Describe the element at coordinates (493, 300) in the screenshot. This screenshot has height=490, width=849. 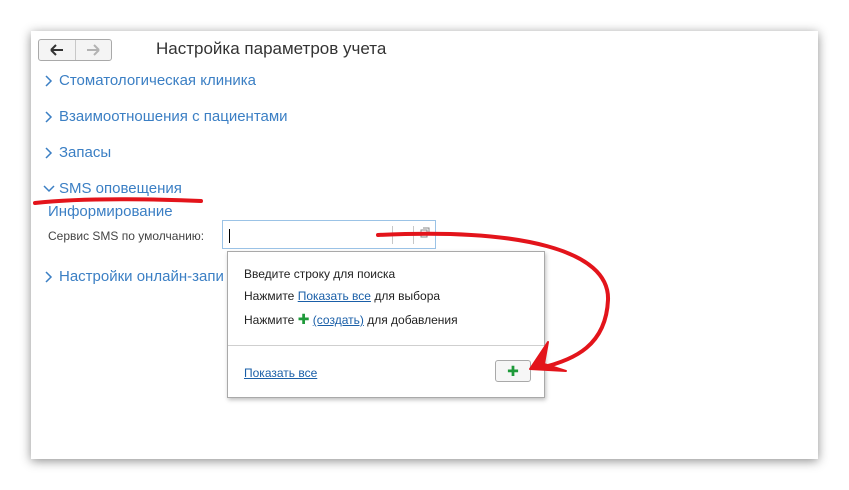
I see `arrow-annotation` at that location.